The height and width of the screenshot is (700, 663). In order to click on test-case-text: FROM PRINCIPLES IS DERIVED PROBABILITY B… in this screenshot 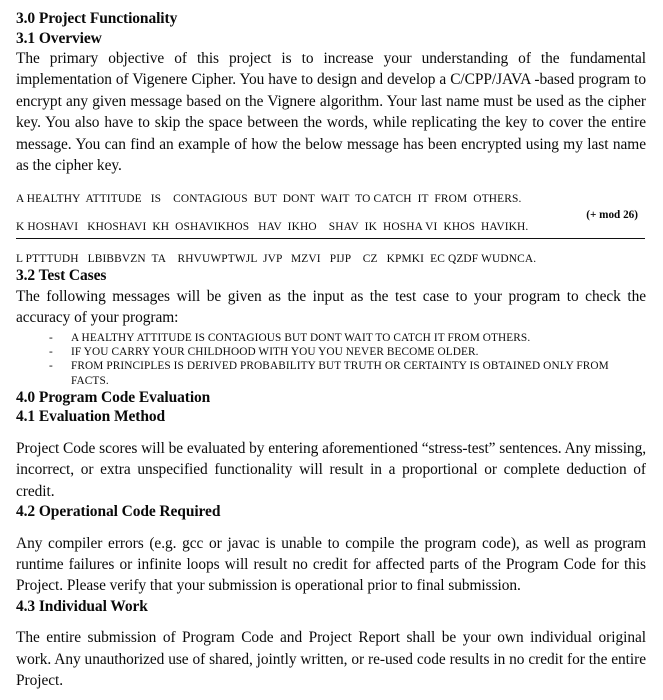, I will do `click(340, 373)`.